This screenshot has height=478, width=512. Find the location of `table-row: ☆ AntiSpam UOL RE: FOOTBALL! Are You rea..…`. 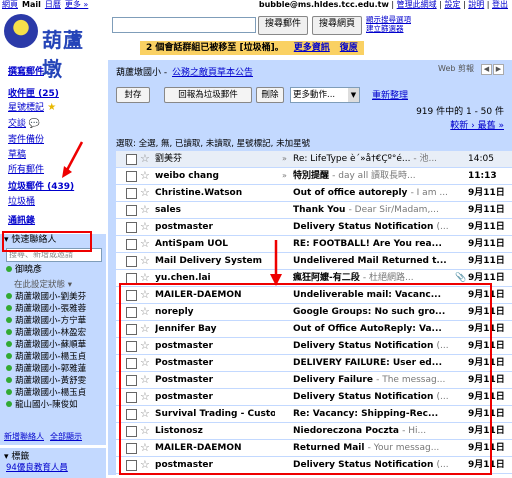

table-row: ☆ AntiSpam UOL RE: FOOTBALL! Are You rea..… is located at coordinates (314, 244).